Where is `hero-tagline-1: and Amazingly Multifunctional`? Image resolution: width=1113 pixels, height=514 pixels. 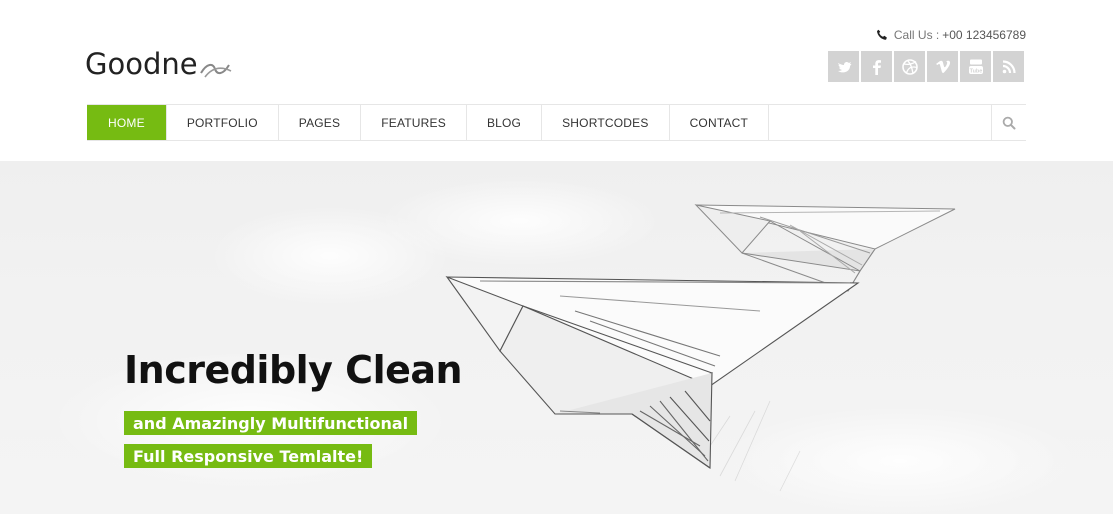 hero-tagline-1: and Amazingly Multifunctional is located at coordinates (271, 423).